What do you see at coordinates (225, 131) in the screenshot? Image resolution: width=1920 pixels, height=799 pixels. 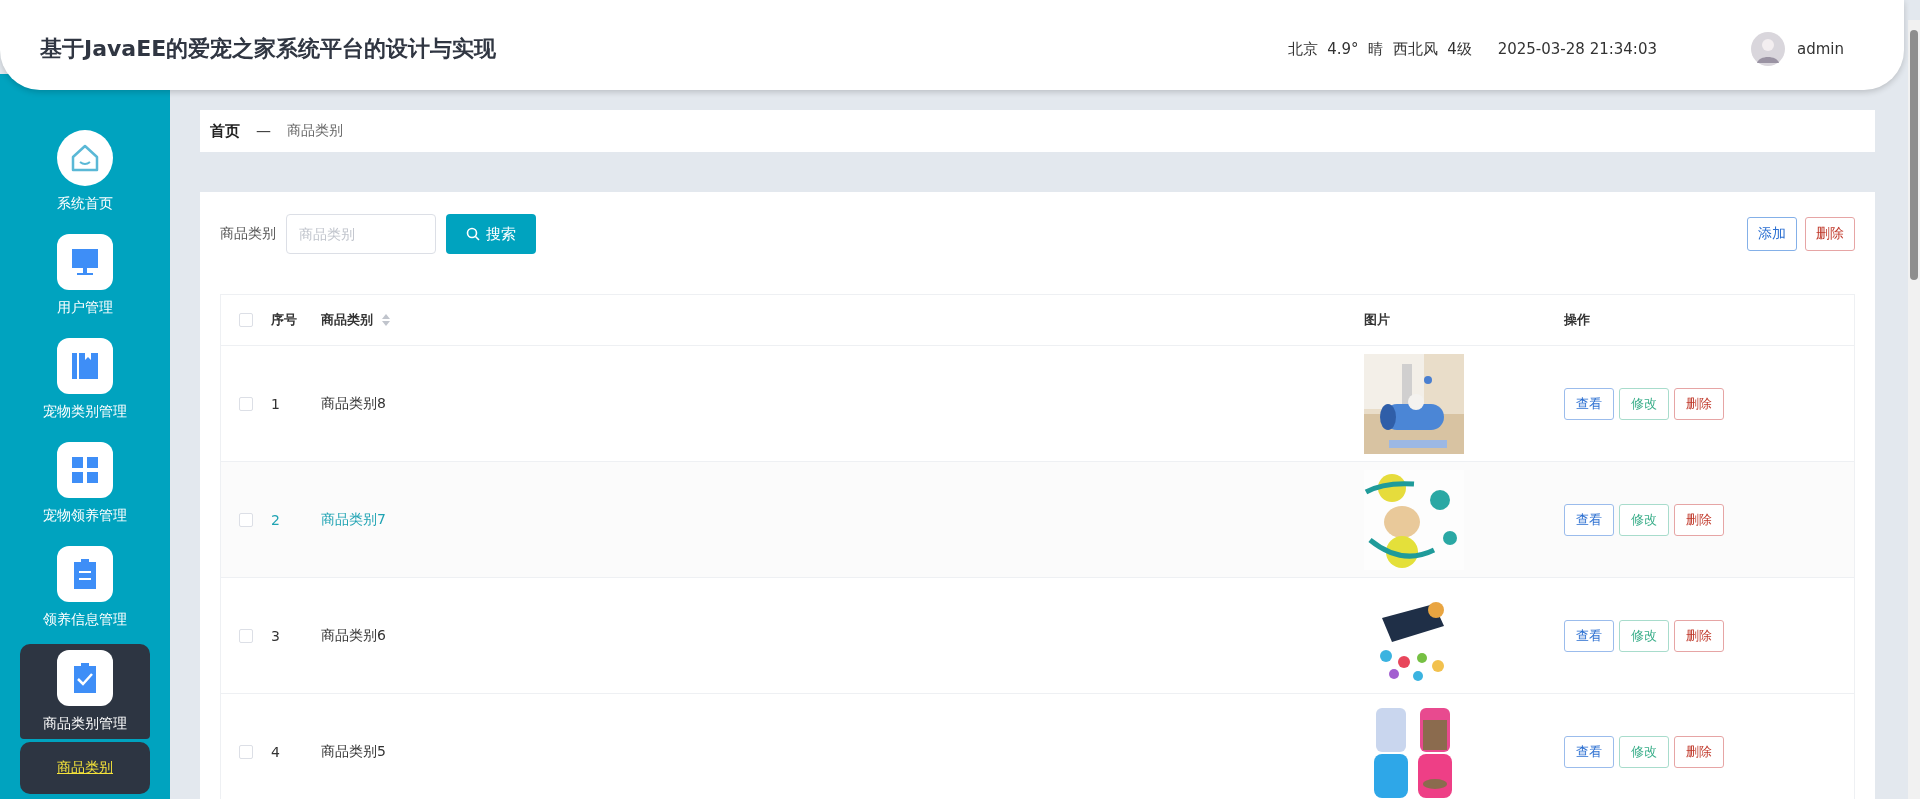 I see `breadcrumb-link: 首页` at bounding box center [225, 131].